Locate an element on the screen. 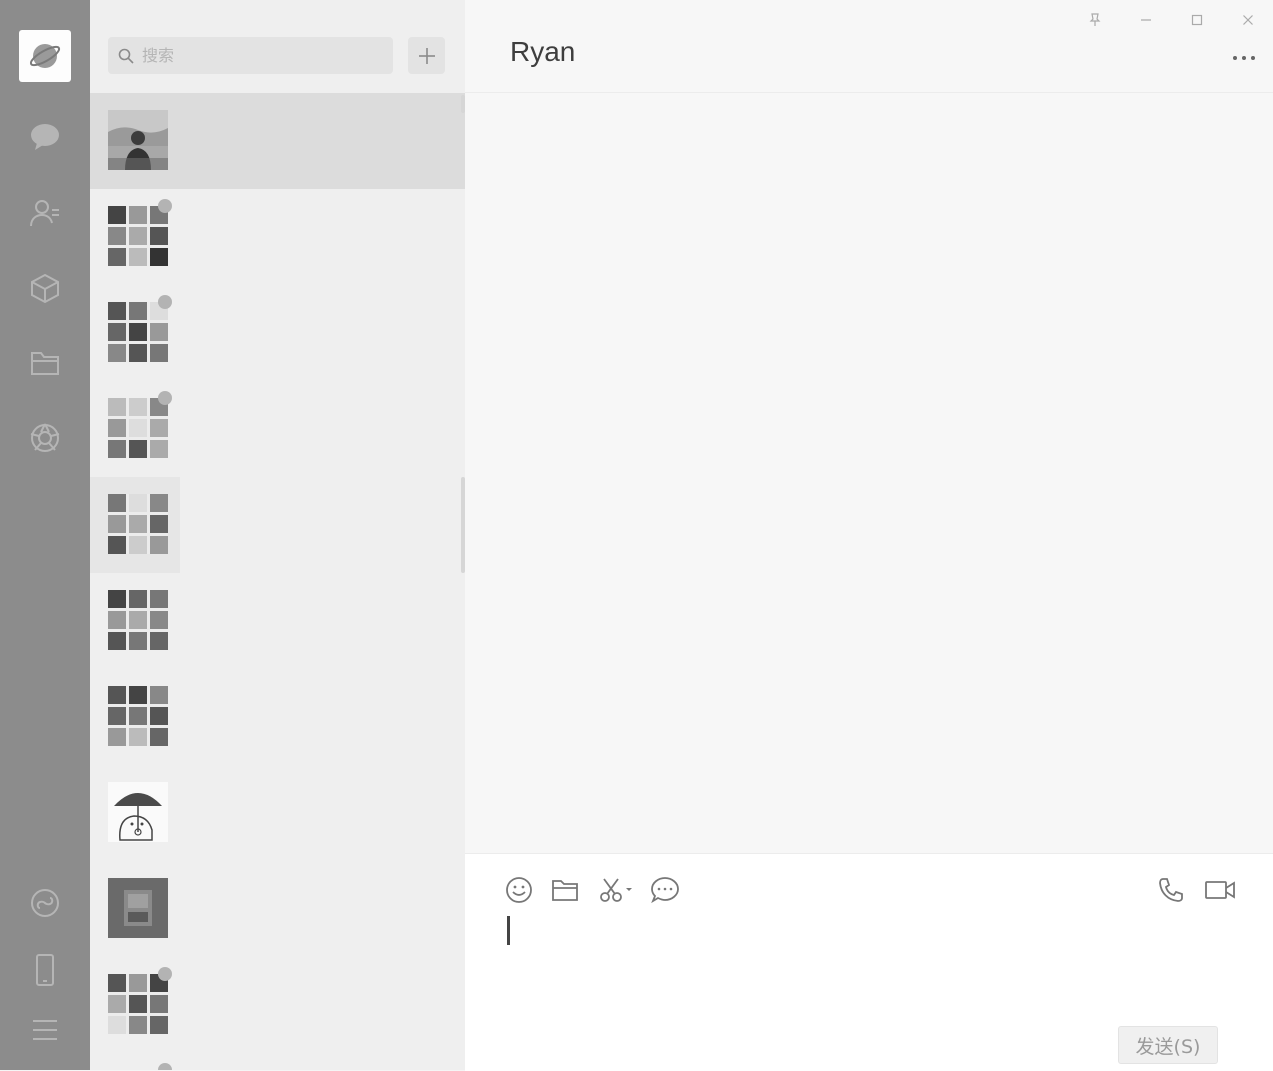 Image resolution: width=1273 pixels, height=1071 pixels. send-file-button is located at coordinates (565, 890).